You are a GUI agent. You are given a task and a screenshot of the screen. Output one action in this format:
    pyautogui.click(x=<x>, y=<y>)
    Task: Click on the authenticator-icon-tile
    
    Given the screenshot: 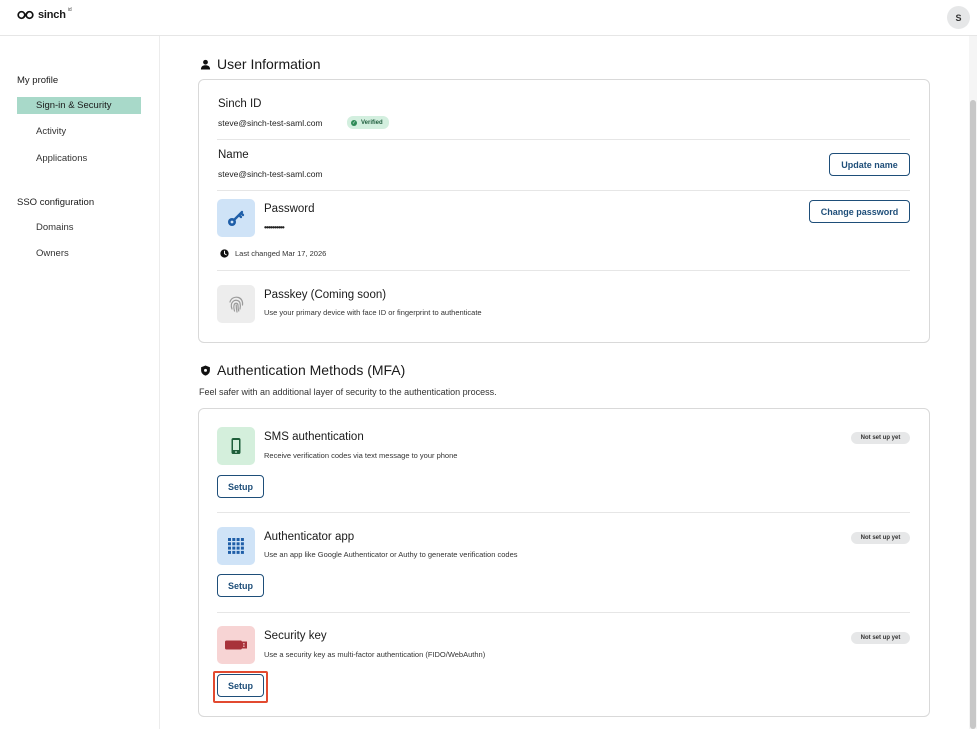 What is the action you would take?
    pyautogui.click(x=236, y=546)
    